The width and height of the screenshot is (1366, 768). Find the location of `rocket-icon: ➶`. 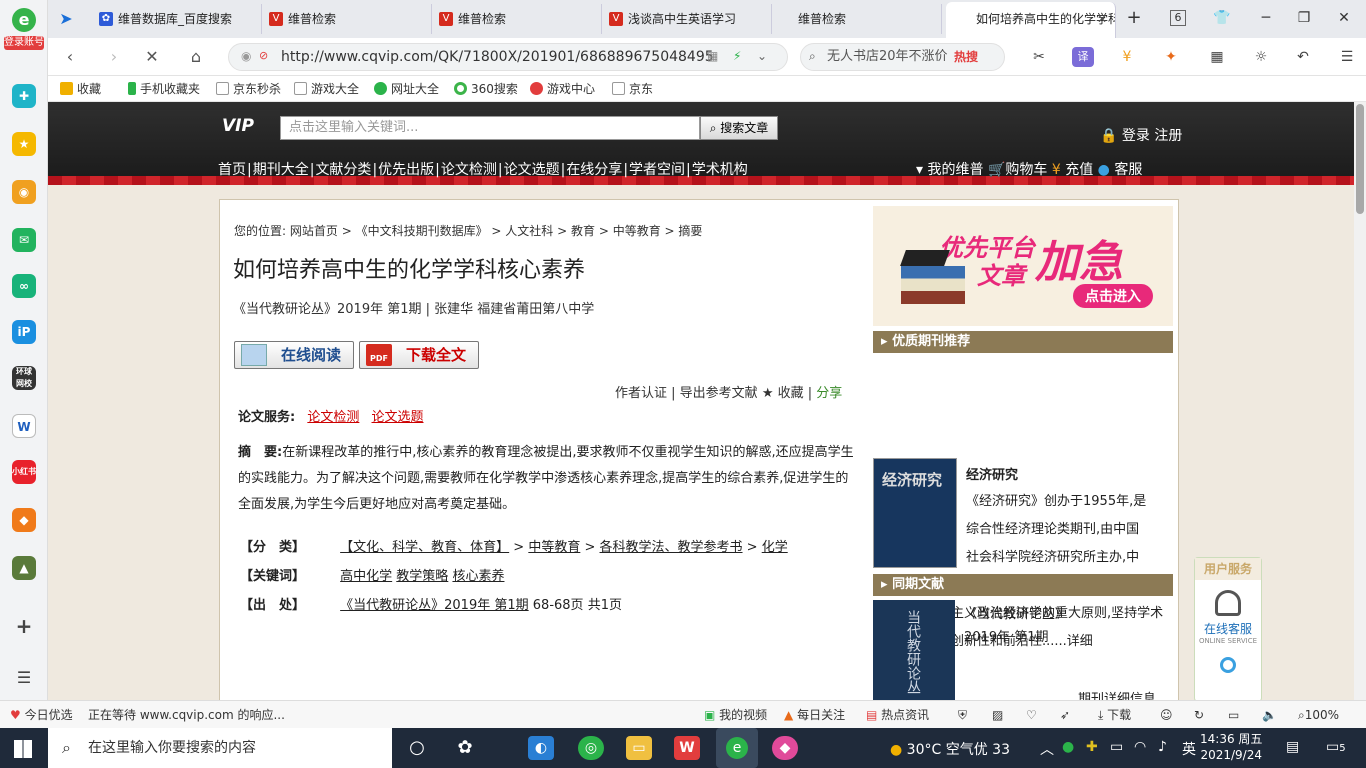

rocket-icon: ➶ is located at coordinates (1065, 715).